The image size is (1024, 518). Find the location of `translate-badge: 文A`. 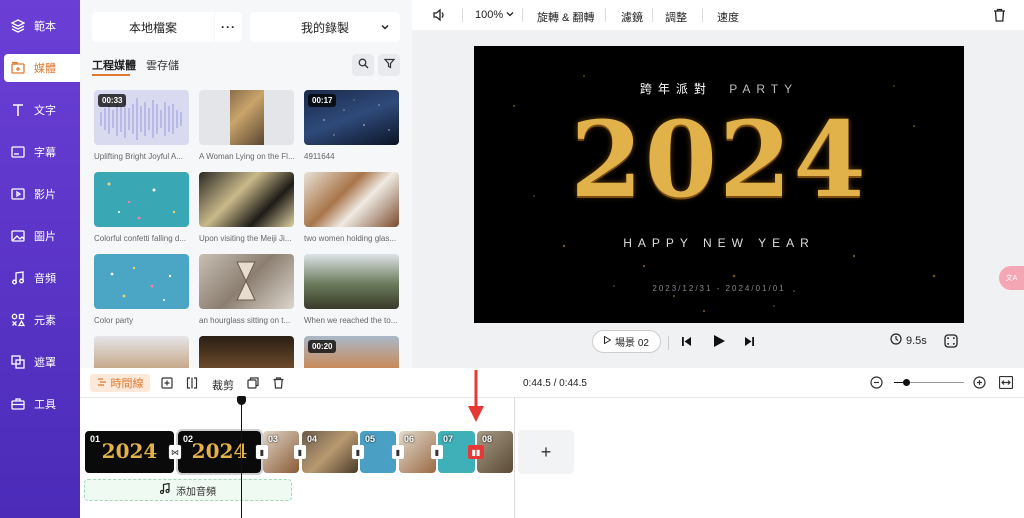

translate-badge: 文A is located at coordinates (1011, 278).